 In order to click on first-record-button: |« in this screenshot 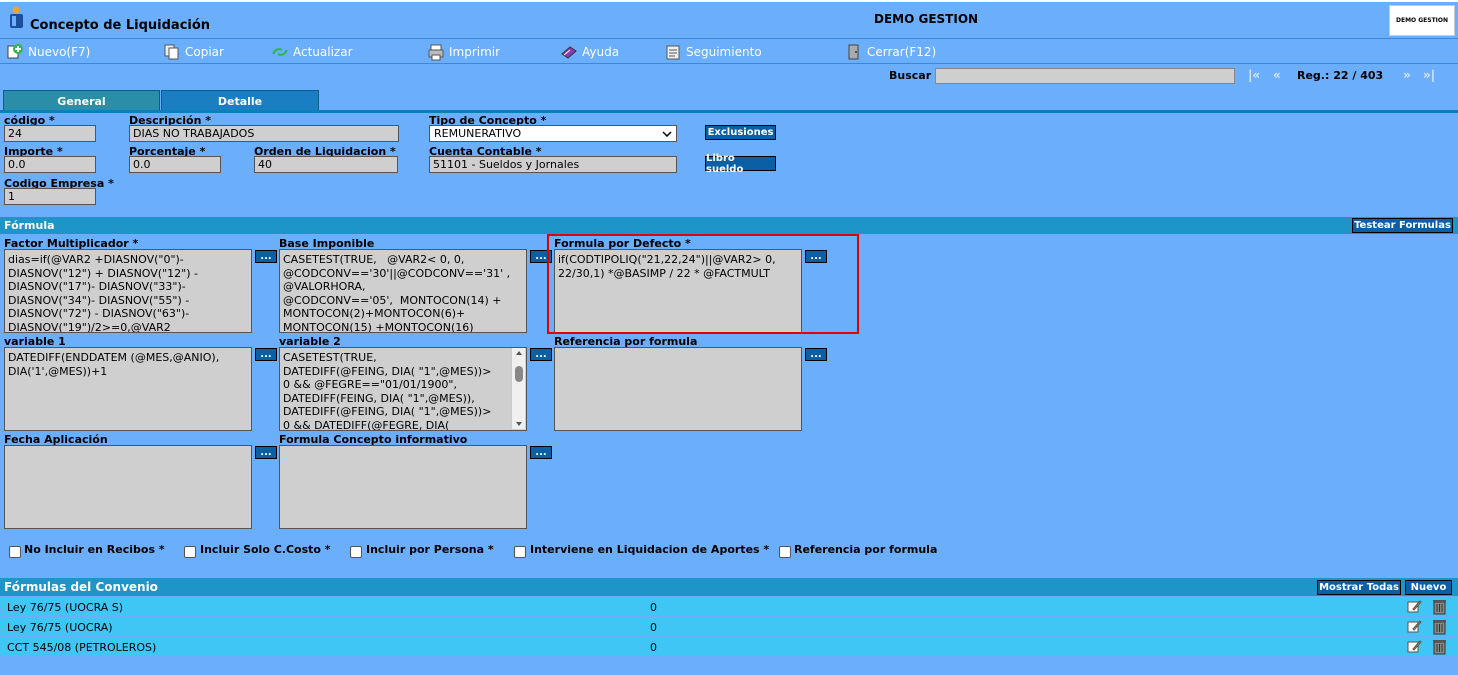, I will do `click(1254, 75)`.